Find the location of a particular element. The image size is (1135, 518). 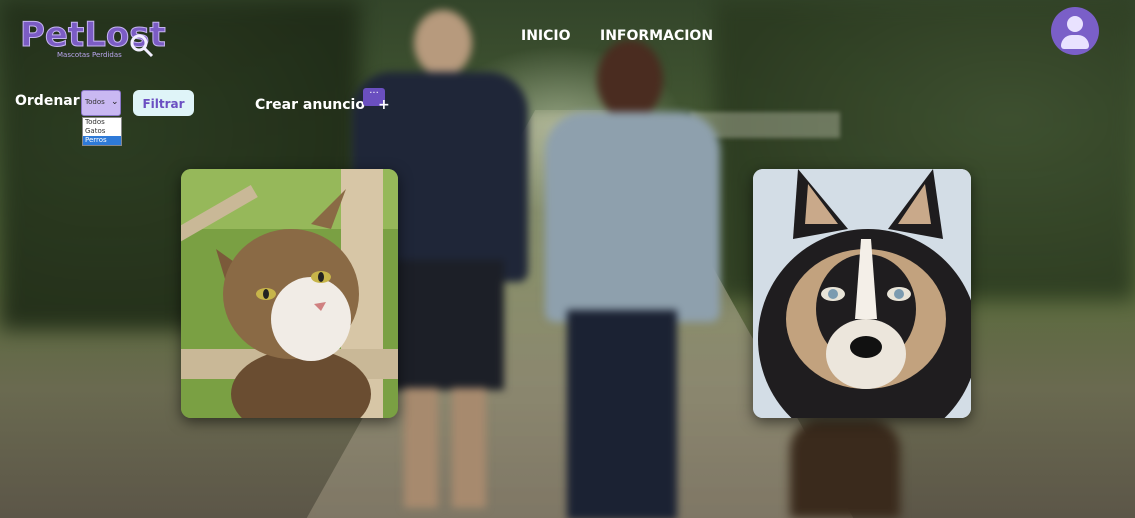

dog-photo is located at coordinates (862, 293).